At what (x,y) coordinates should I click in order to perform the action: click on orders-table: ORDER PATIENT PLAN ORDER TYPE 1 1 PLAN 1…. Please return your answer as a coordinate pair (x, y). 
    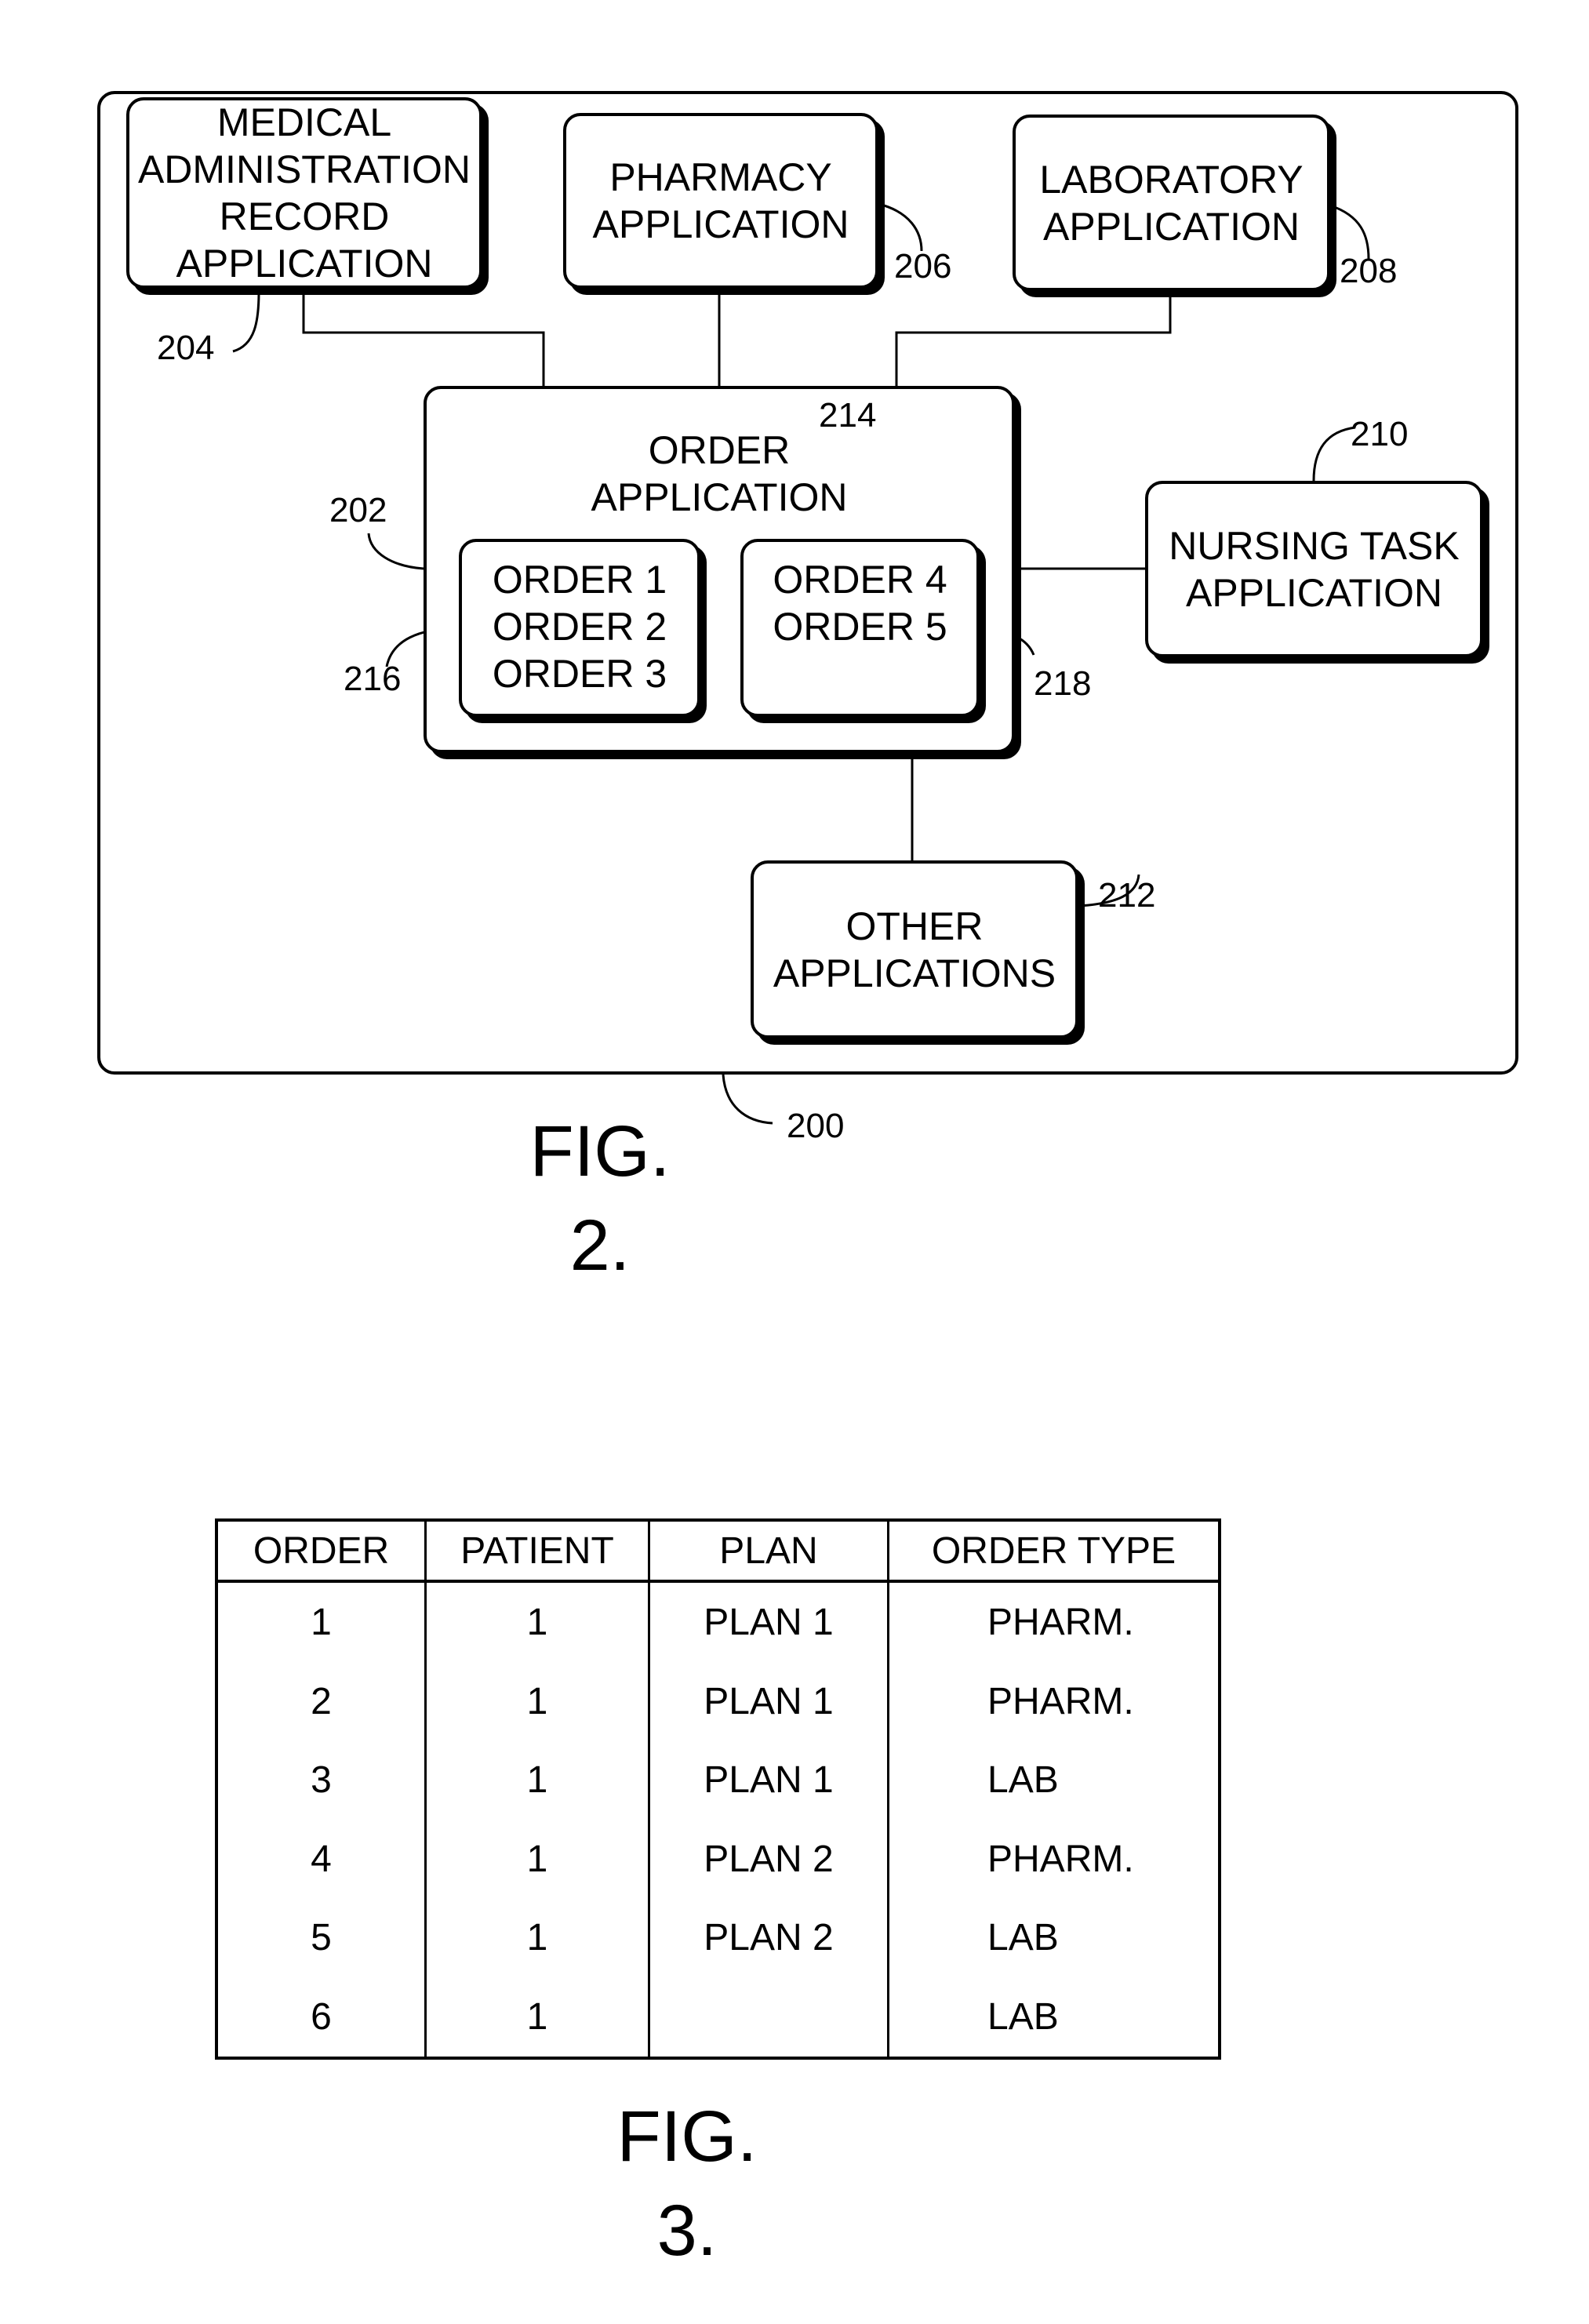
    Looking at the image, I should click on (718, 1789).